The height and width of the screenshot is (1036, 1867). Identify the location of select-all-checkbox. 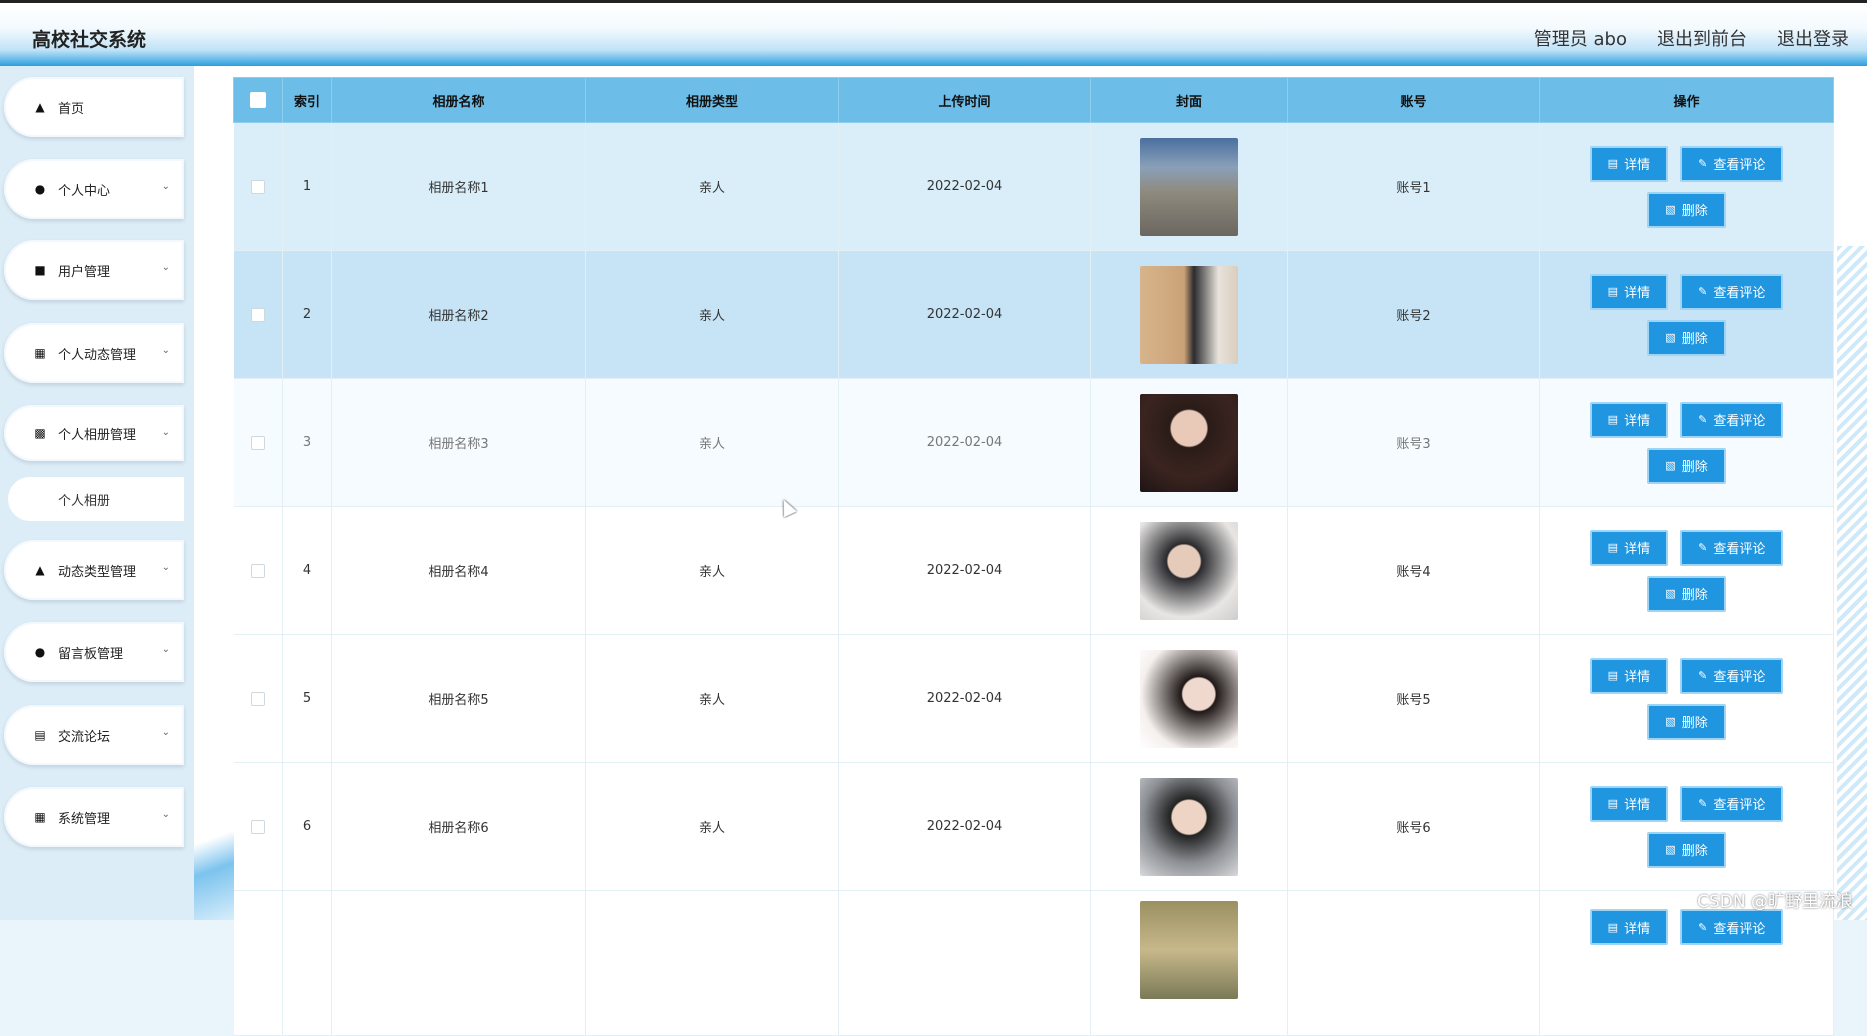
(258, 100).